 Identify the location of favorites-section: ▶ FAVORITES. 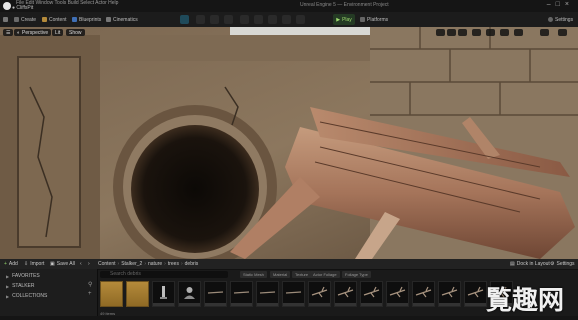
(23, 276).